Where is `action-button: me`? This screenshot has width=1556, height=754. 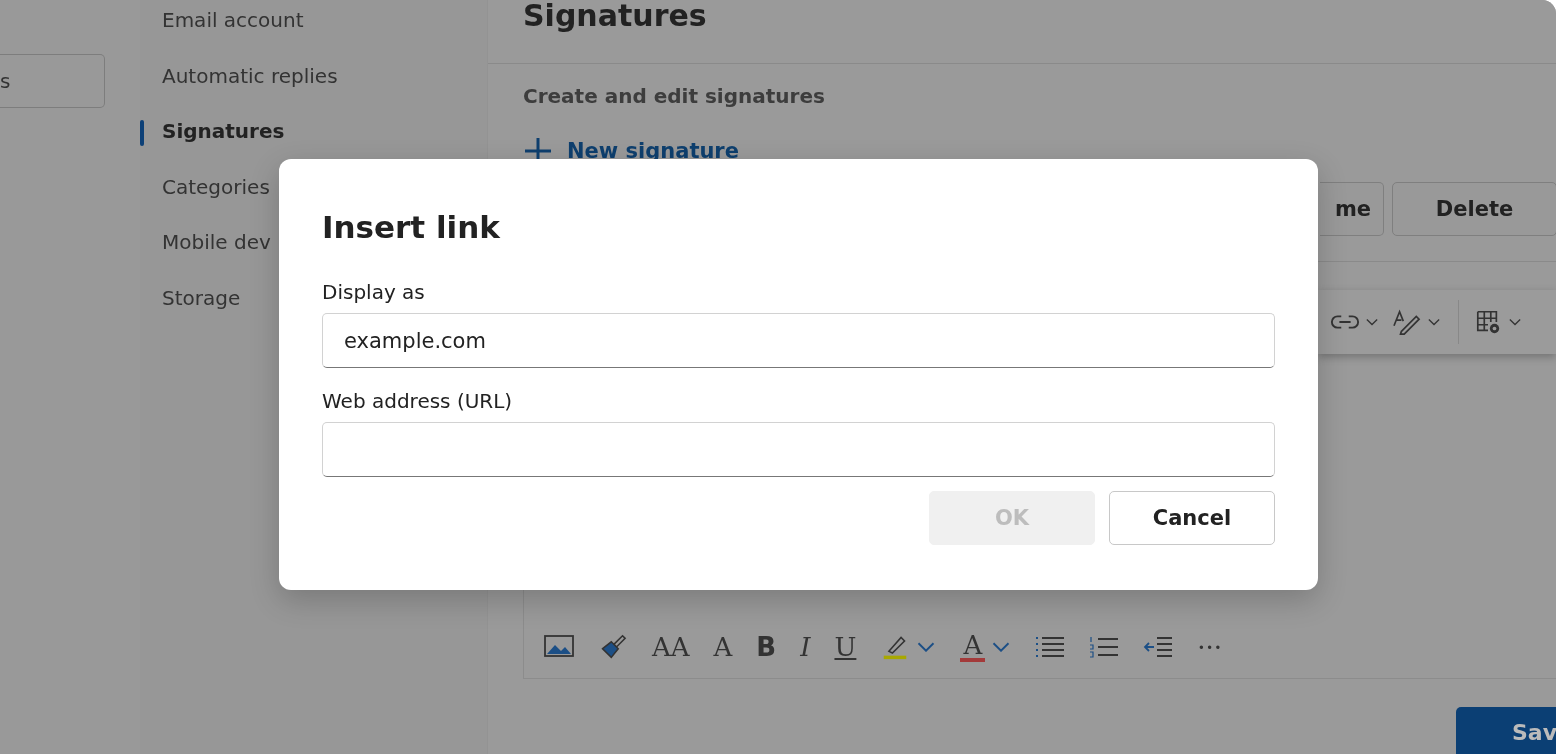 action-button: me is located at coordinates (1352, 209).